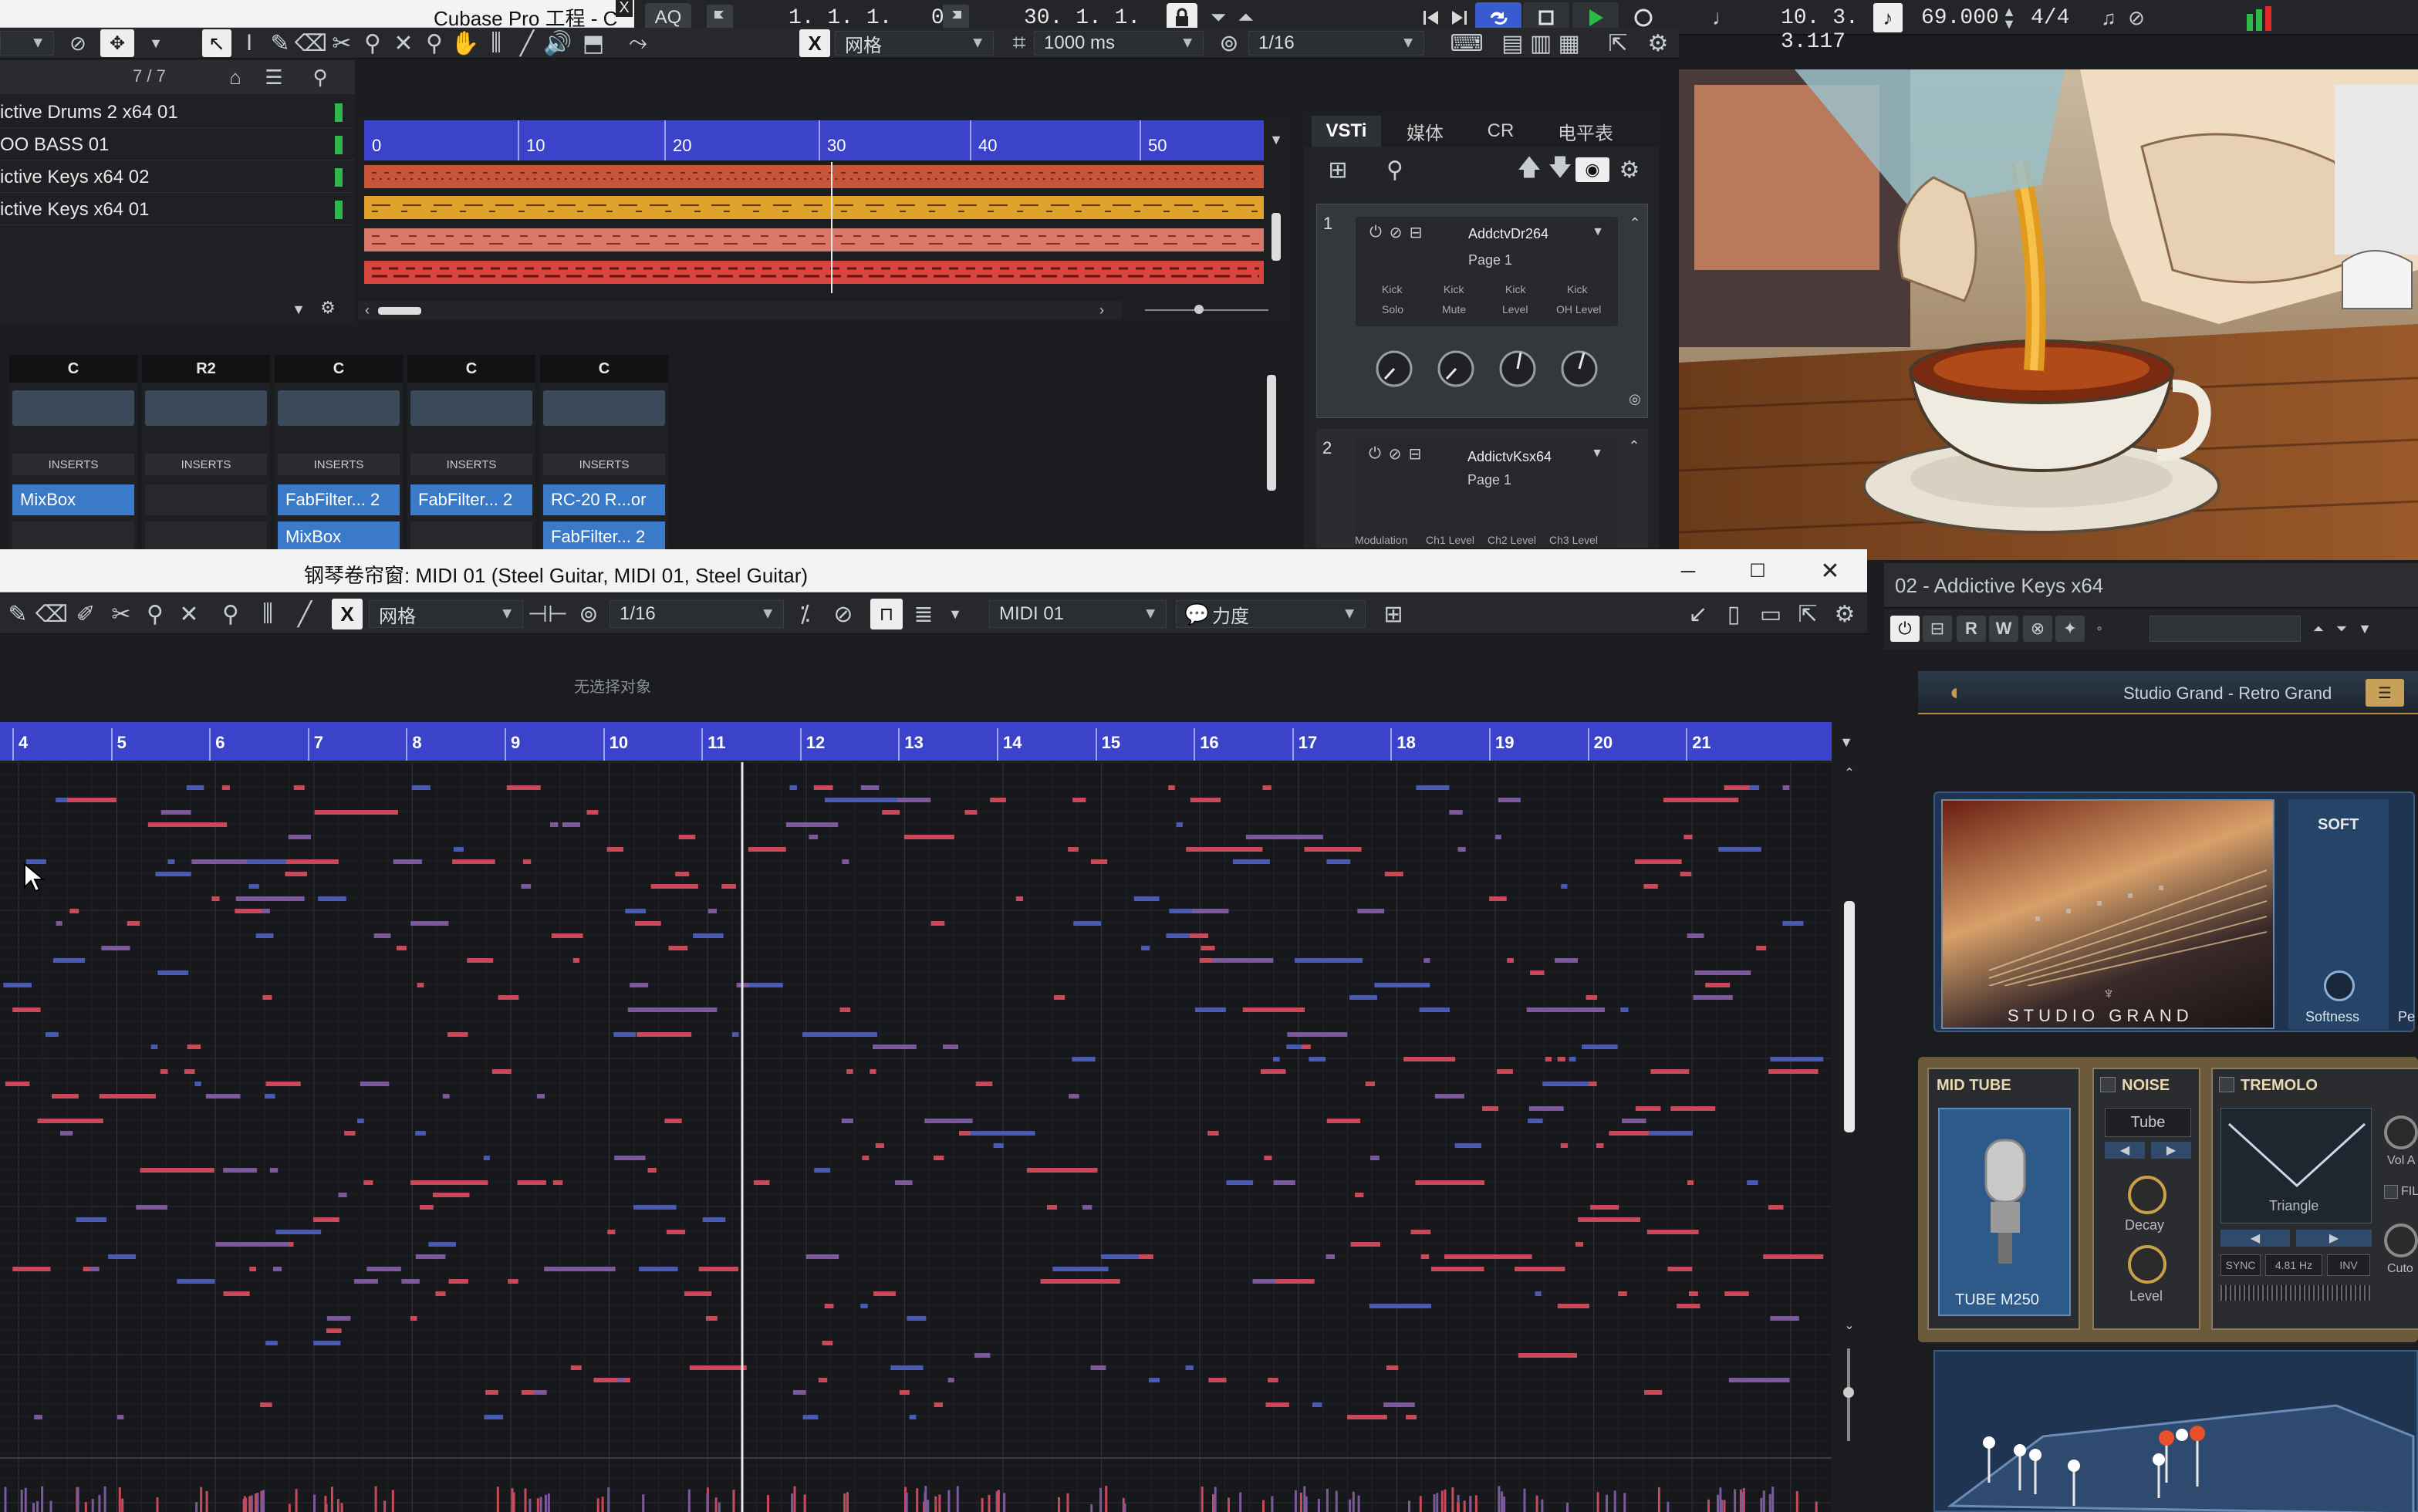 This screenshot has width=2418, height=1512. Describe the element at coordinates (1618, 43) in the screenshot. I see `toolbar-export-icon: ⇱` at that location.